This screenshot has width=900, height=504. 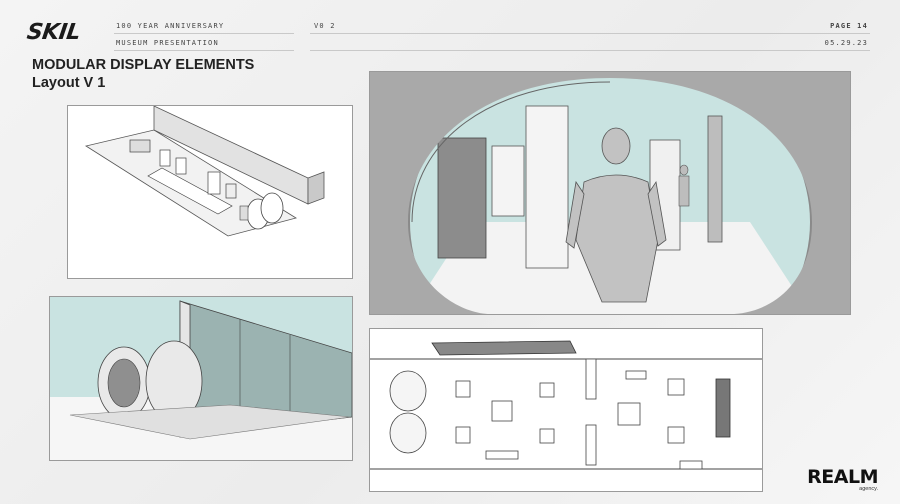 I want to click on render-top-plan, so click(x=566, y=410).